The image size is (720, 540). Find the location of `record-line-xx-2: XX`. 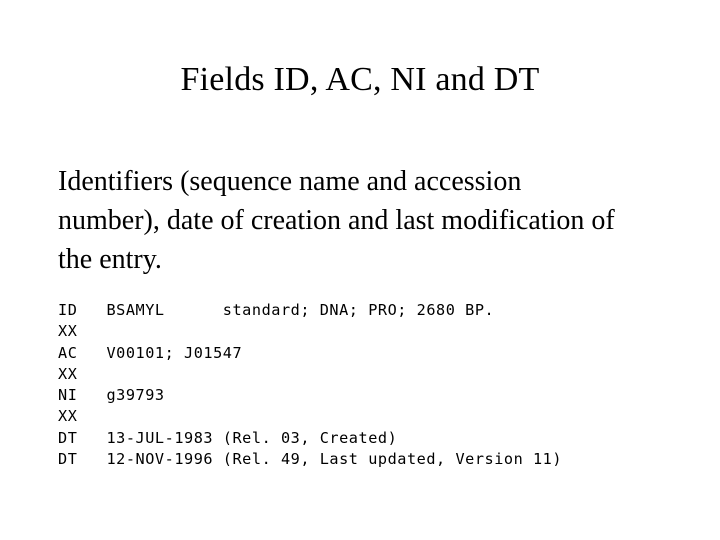

record-line-xx-2: XX is located at coordinates (68, 373).